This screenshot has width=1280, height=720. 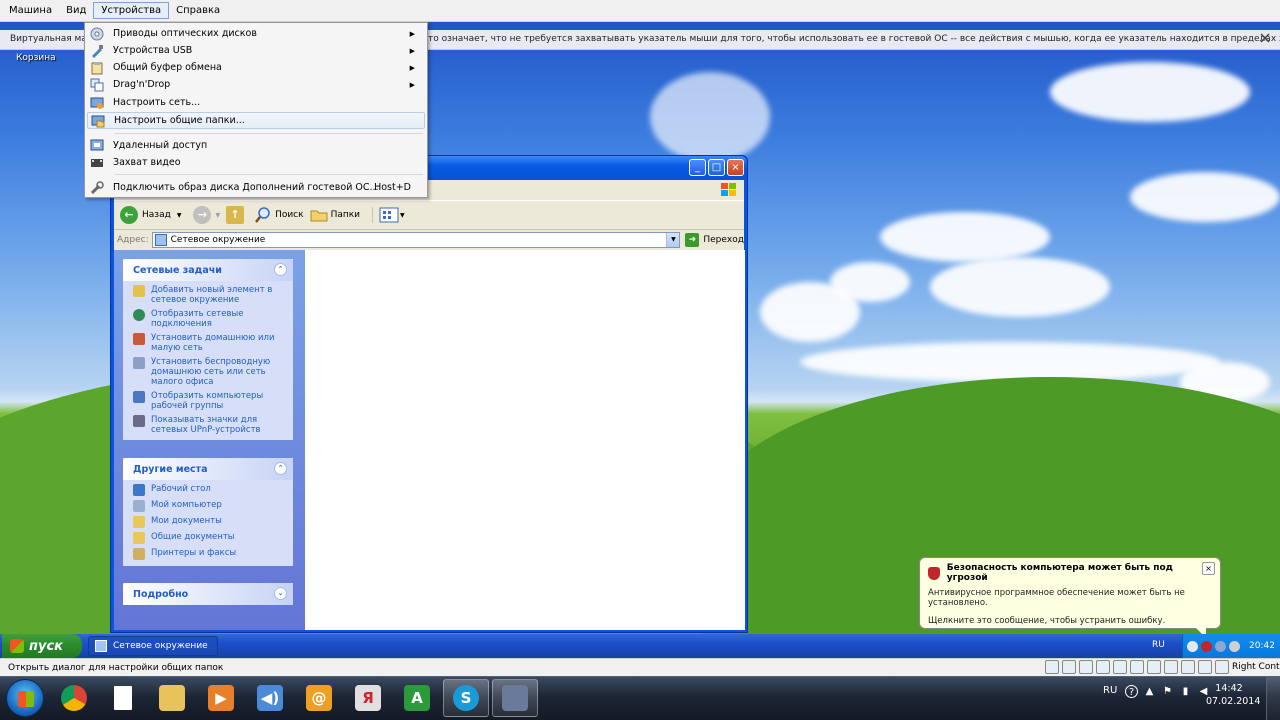 I want to click on chevron-up-icon: ▲, so click(x=1149, y=691).